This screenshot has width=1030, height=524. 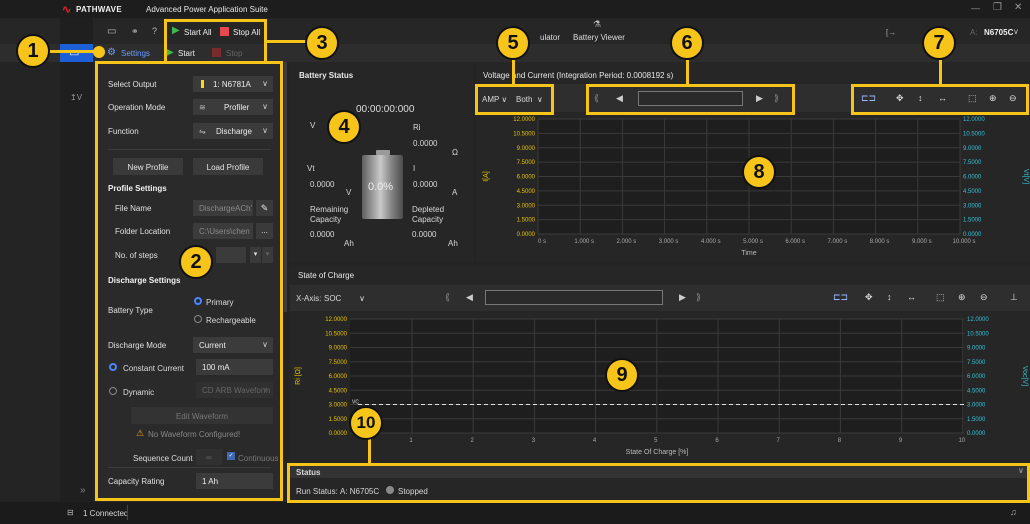 I want to click on link-icon: ⚭, so click(x=135, y=31).